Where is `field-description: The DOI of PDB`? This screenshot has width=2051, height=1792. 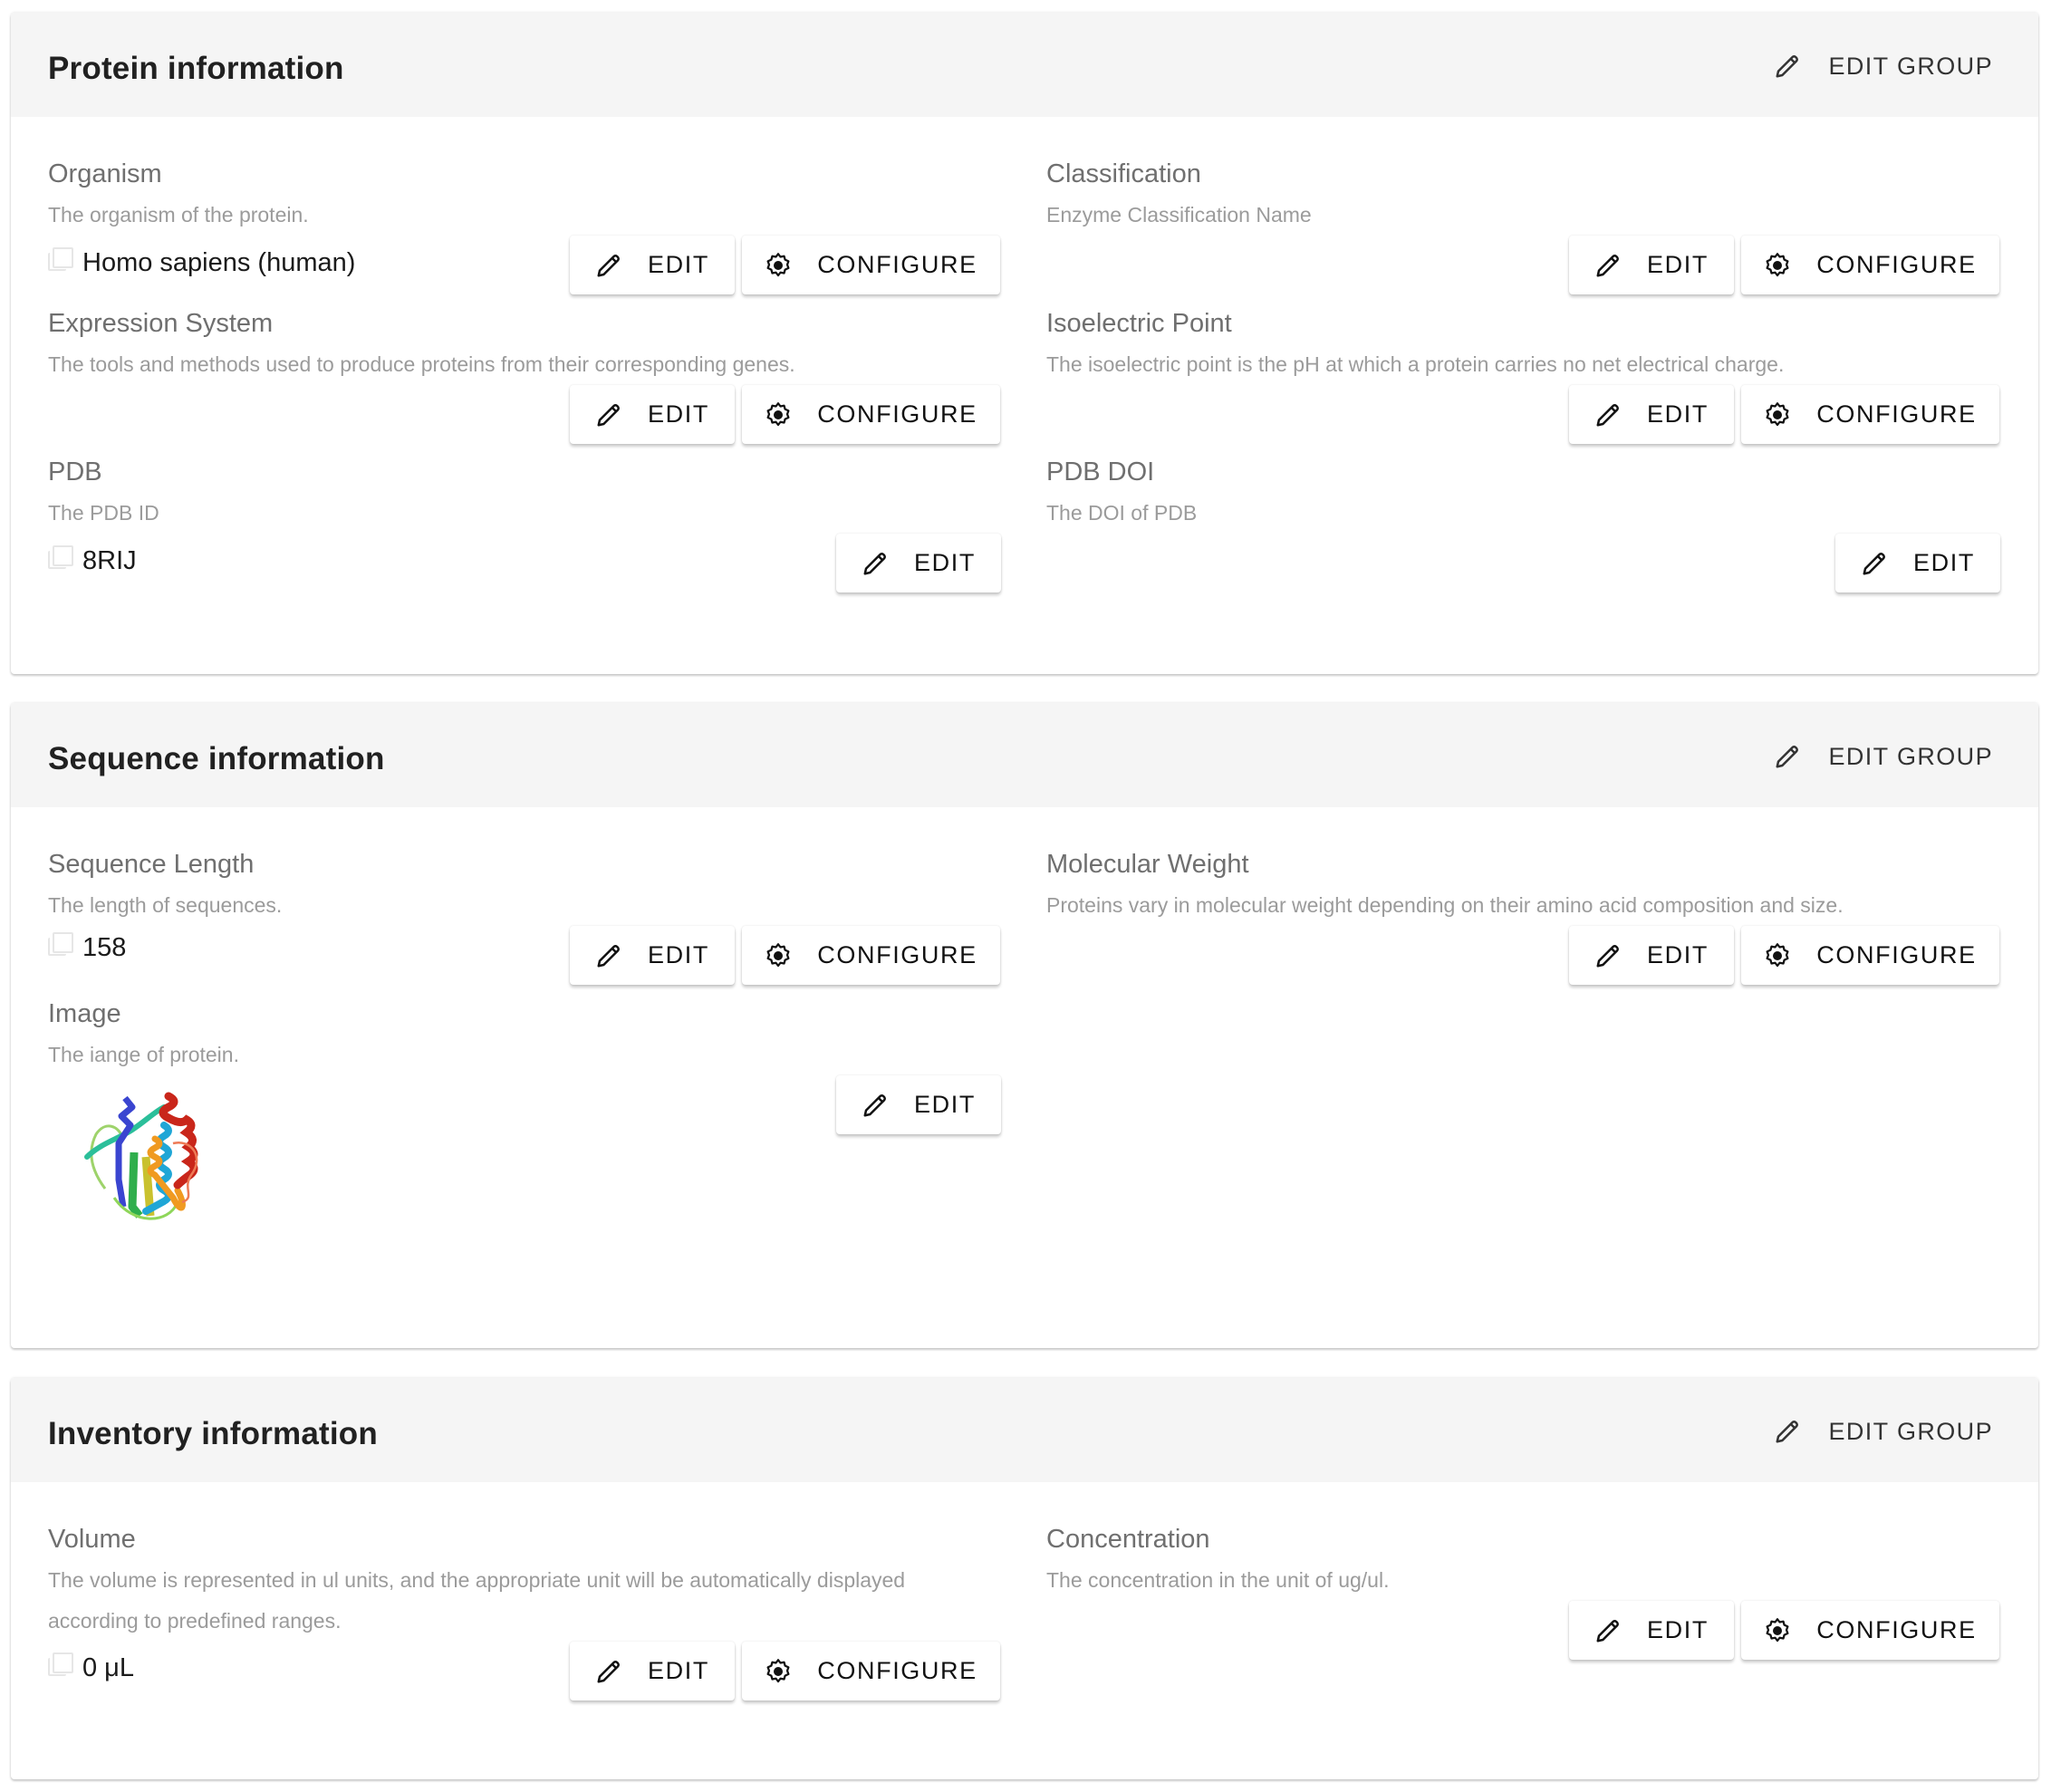 field-description: The DOI of PDB is located at coordinates (1122, 513).